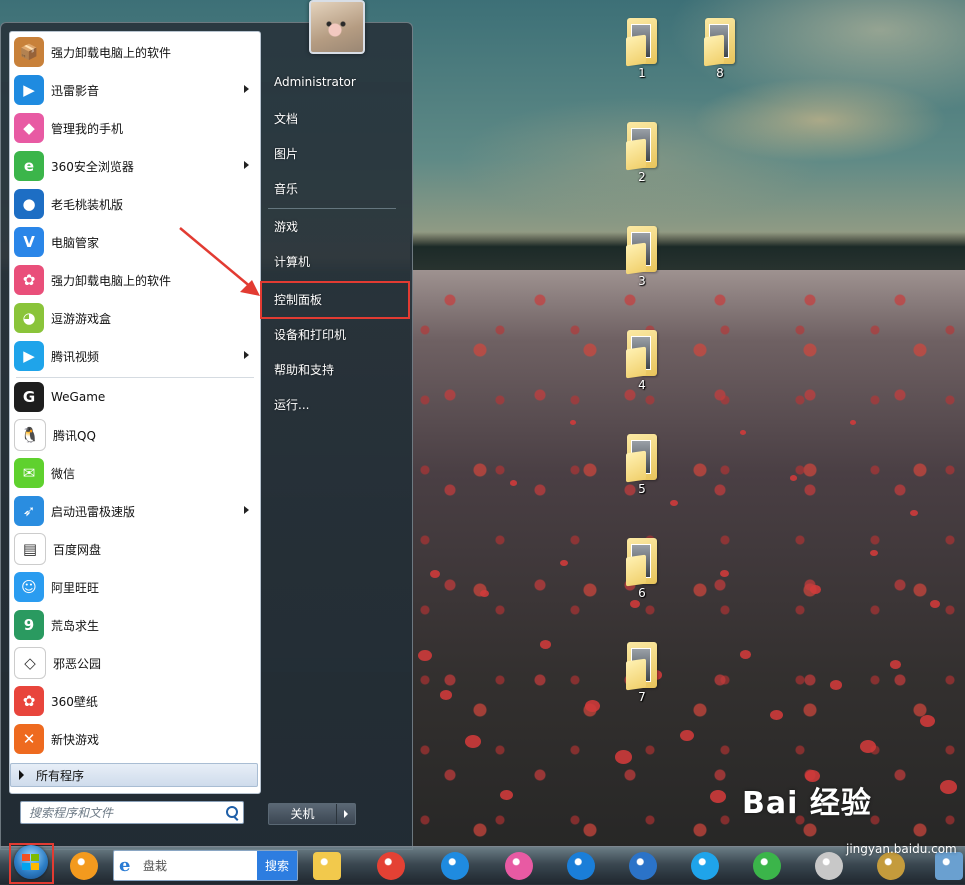 This screenshot has height=885, width=965. What do you see at coordinates (75, 356) in the screenshot?
I see `program-label: 腾讯视频` at bounding box center [75, 356].